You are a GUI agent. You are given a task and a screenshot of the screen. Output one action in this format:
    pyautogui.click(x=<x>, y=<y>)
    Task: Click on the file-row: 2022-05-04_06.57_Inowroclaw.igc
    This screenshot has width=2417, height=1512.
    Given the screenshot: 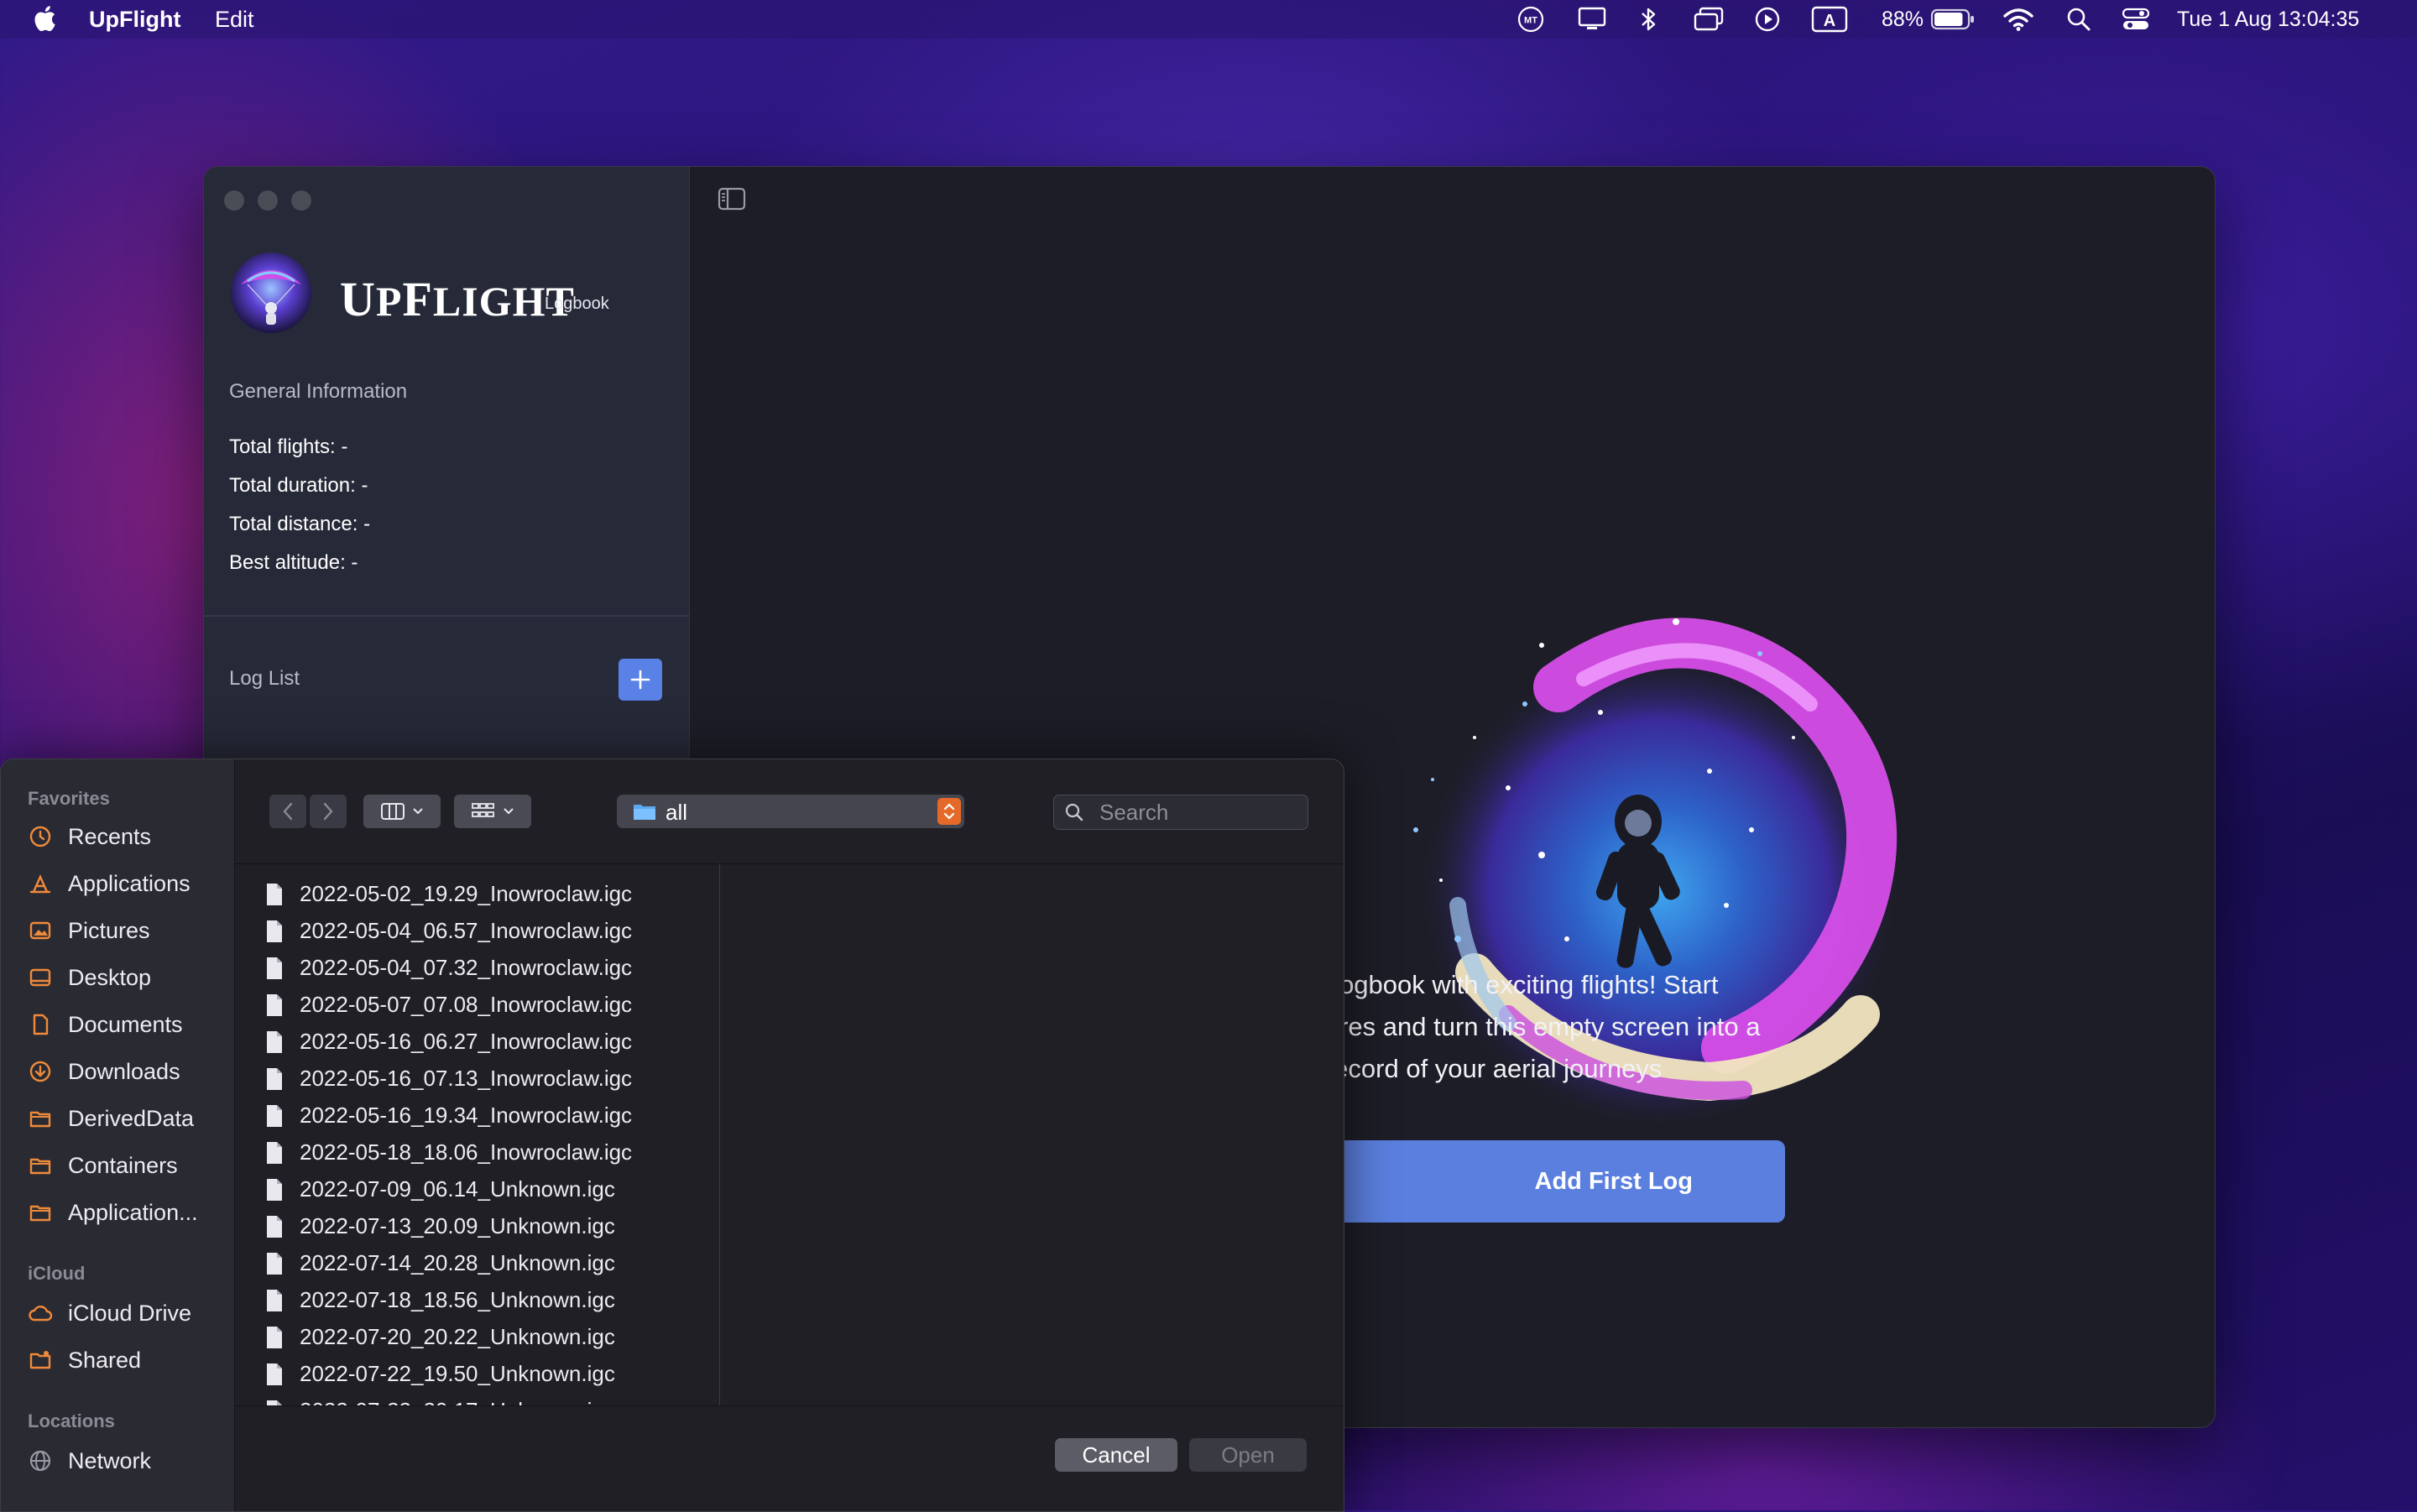 What is the action you would take?
    pyautogui.click(x=476, y=930)
    